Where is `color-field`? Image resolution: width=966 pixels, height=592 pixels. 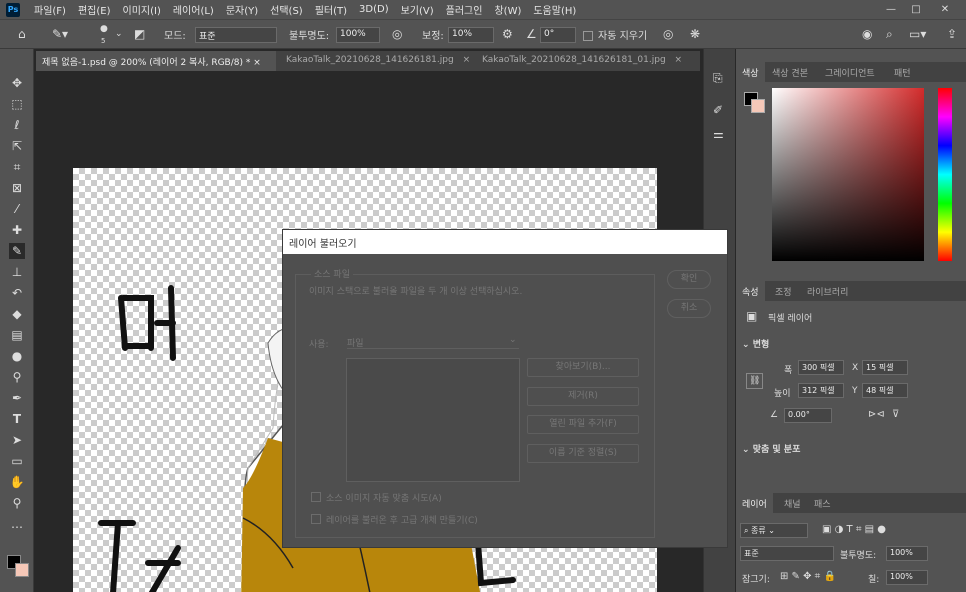
color-field is located at coordinates (848, 174).